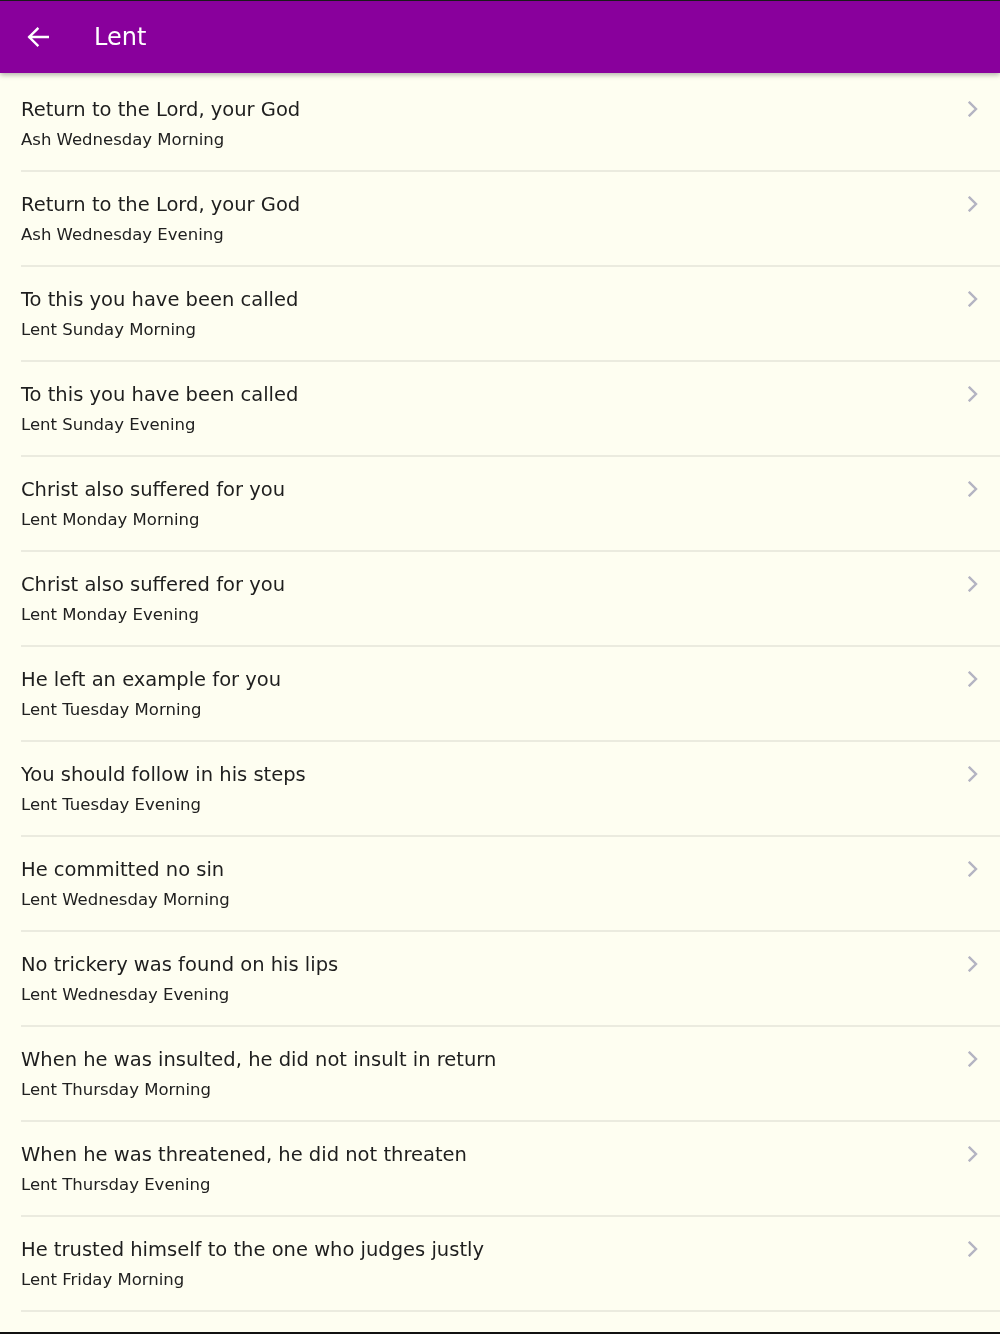  Describe the element at coordinates (180, 965) in the screenshot. I see `item-title: No trickery was found on his lips` at that location.